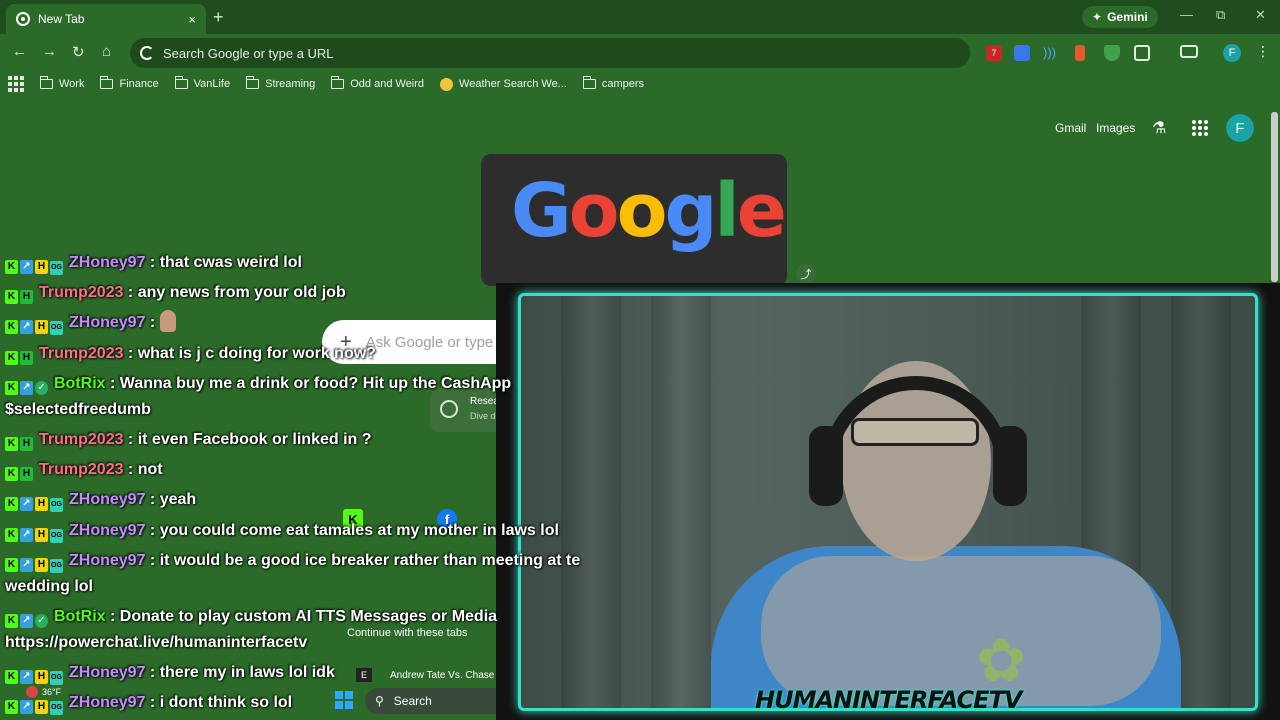  What do you see at coordinates (43, 692) in the screenshot?
I see `taskbar-weather: 36°F` at bounding box center [43, 692].